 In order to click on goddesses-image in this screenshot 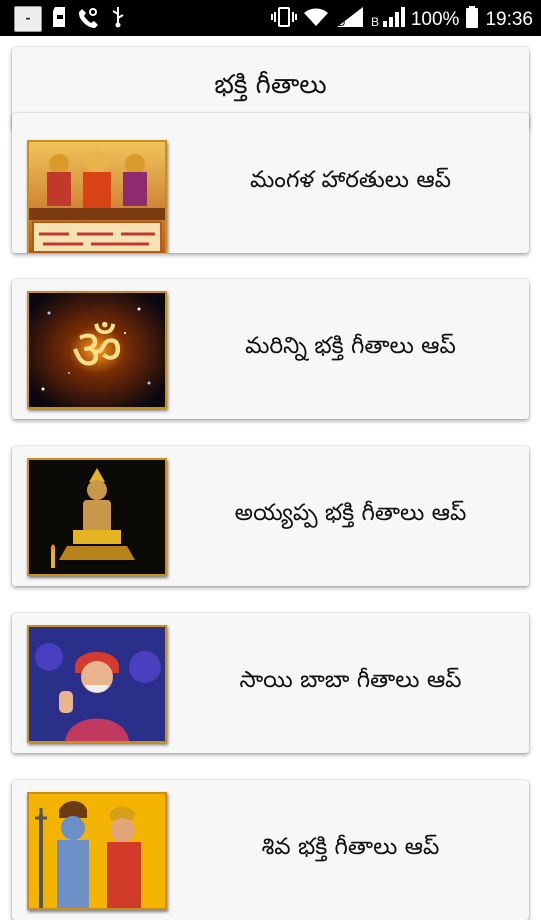, I will do `click(97, 196)`.